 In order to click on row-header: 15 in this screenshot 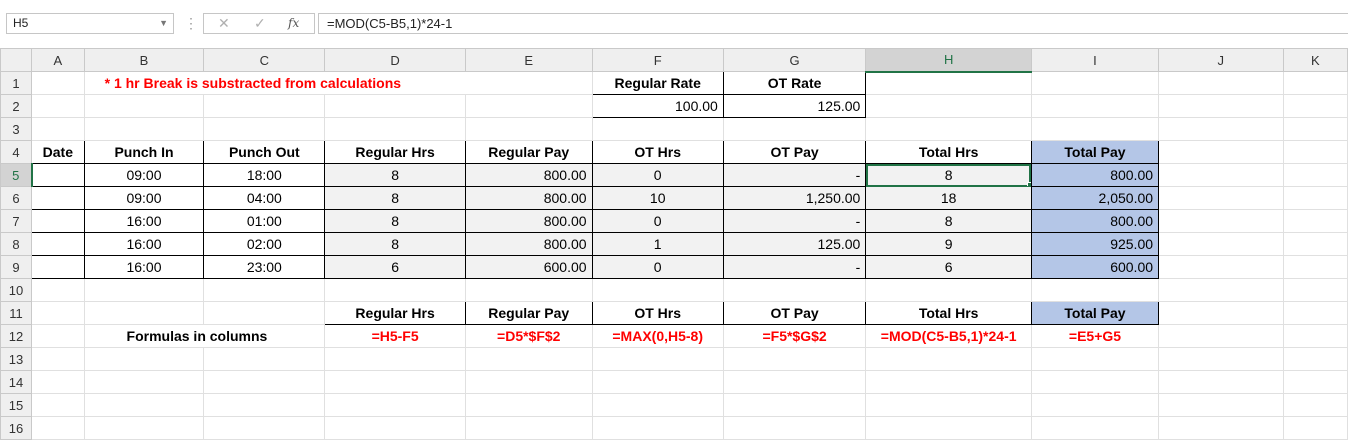, I will do `click(16, 405)`.